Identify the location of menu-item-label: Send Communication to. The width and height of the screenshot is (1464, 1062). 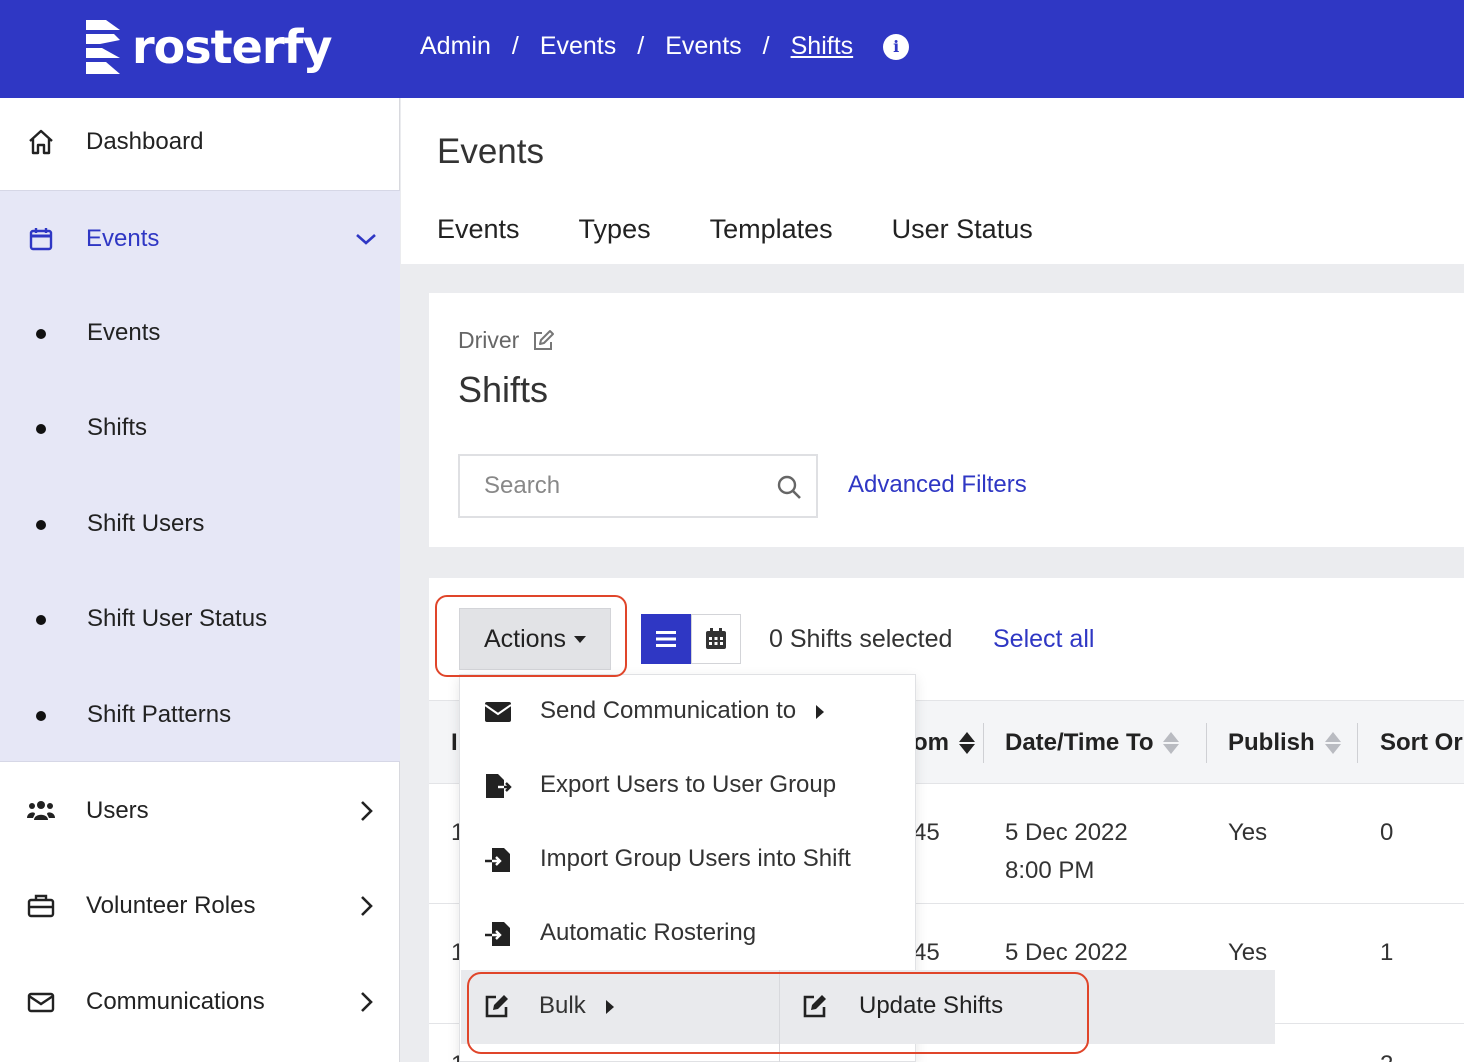
(682, 711).